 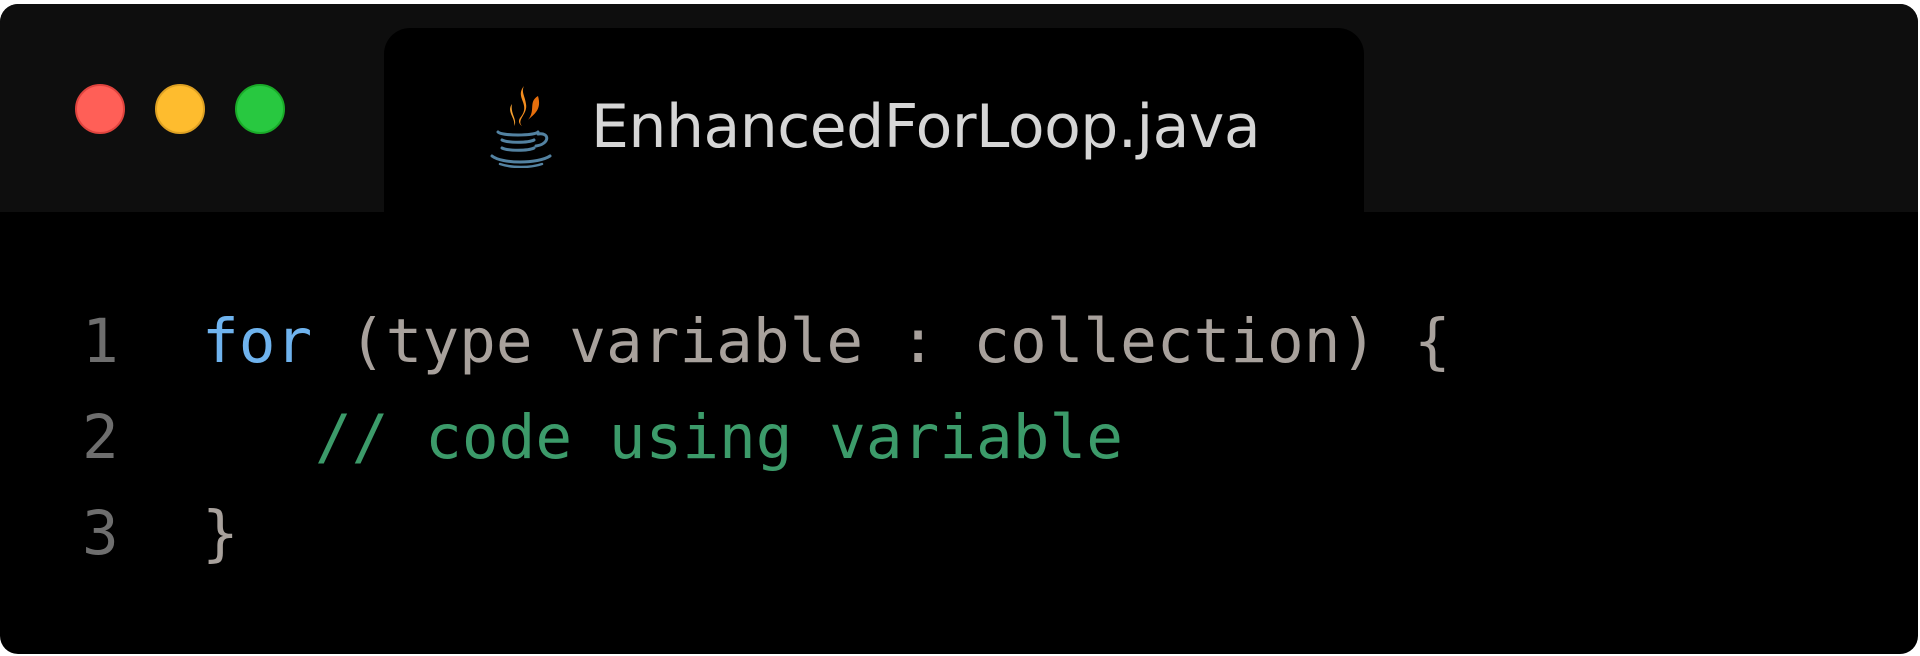 I want to click on line-number: 1, so click(x=100, y=341).